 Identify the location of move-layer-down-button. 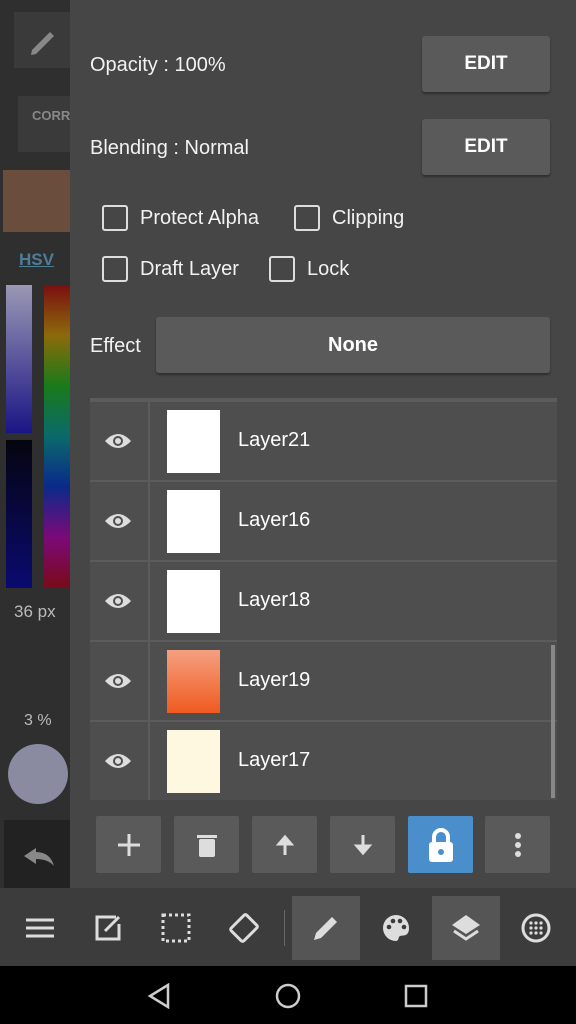
(362, 844).